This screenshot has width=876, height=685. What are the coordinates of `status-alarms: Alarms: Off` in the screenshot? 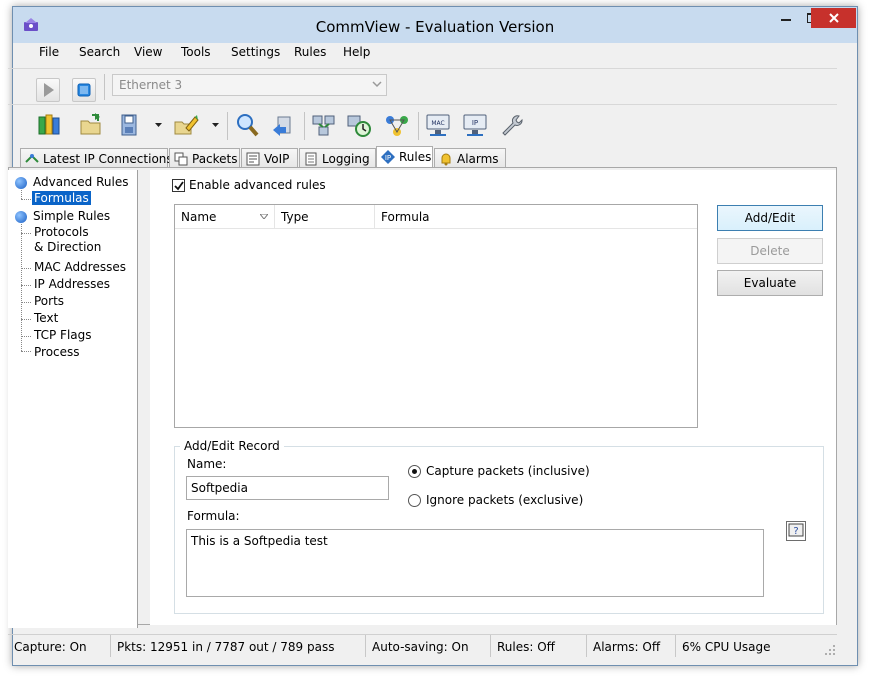 It's located at (631, 646).